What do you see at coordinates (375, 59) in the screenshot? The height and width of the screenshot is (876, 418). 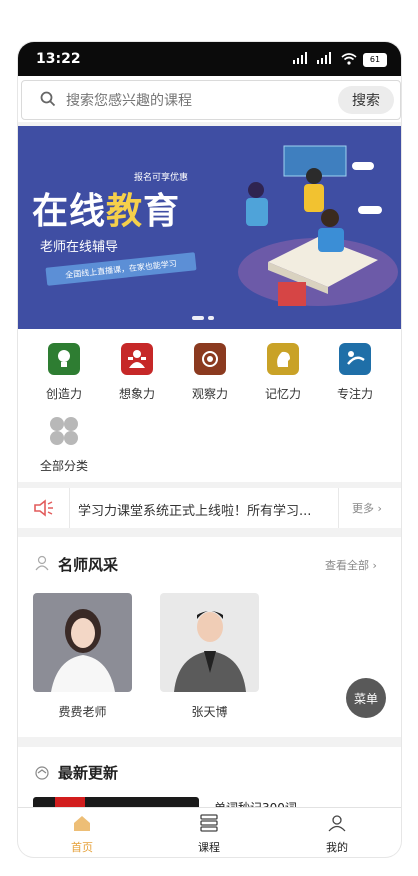 I see `battery-icon: 61` at bounding box center [375, 59].